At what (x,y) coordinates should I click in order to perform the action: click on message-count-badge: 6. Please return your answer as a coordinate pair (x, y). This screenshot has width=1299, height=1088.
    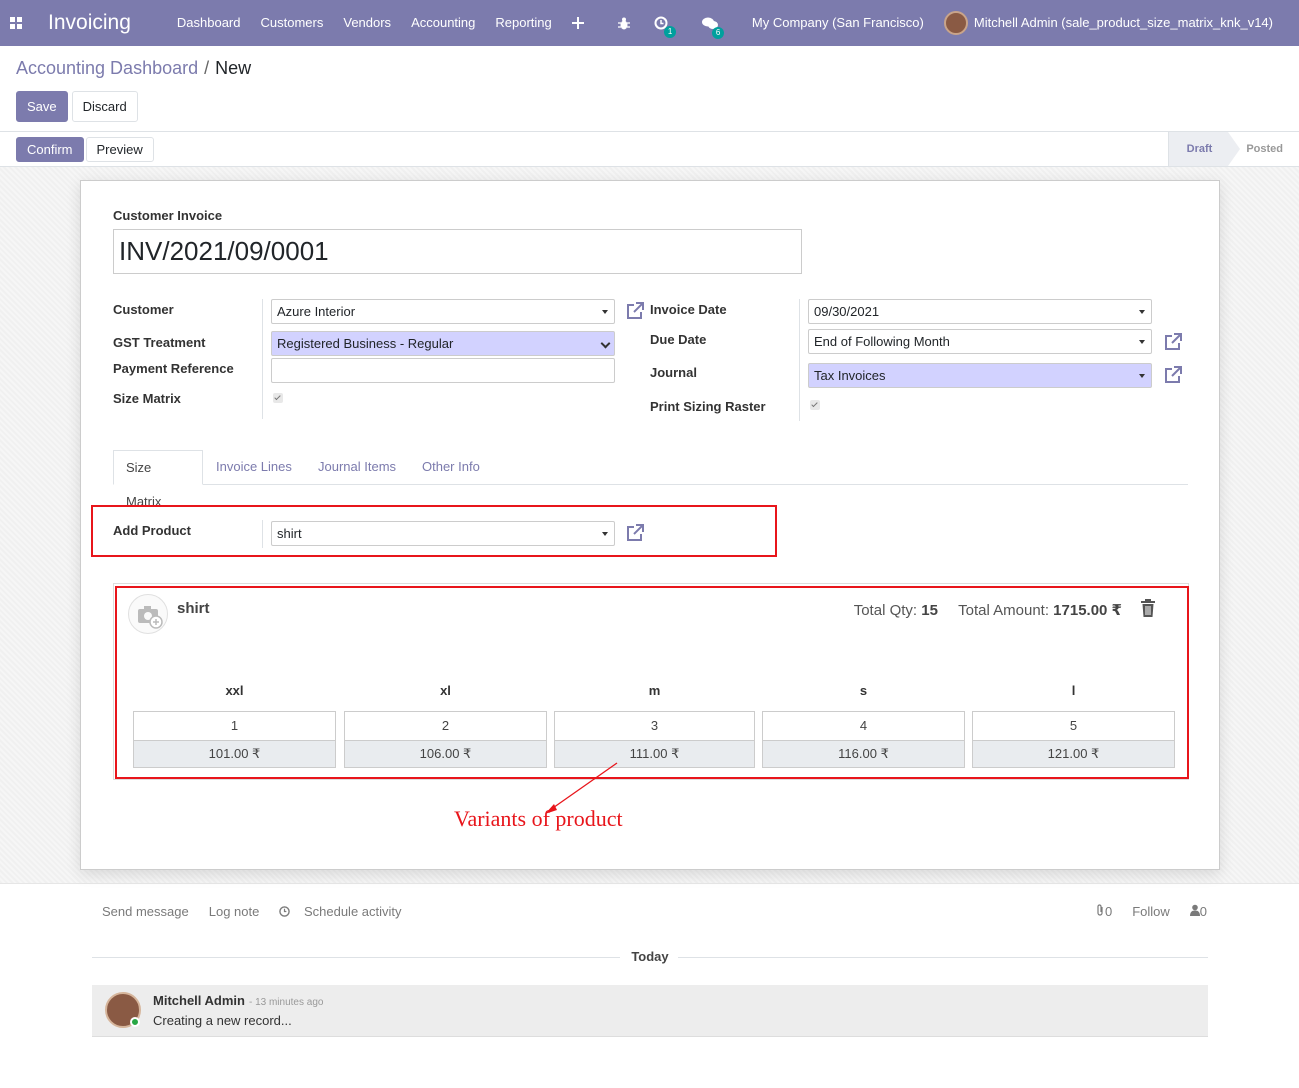
    Looking at the image, I should click on (718, 32).